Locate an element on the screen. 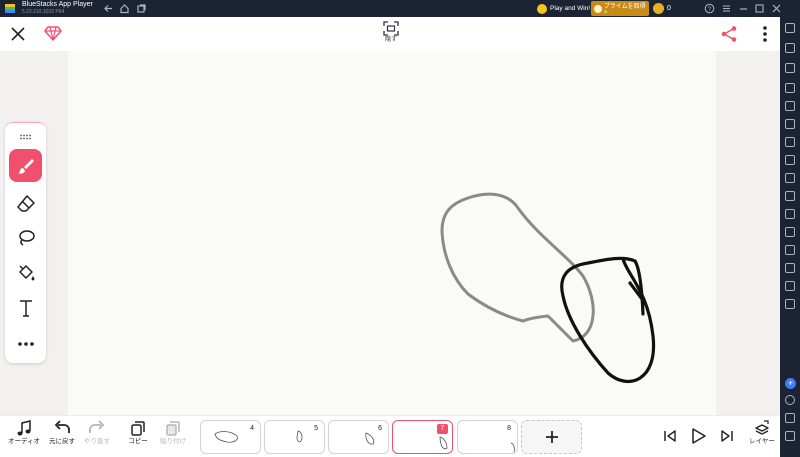 The width and height of the screenshot is (800, 457). plus-icon is located at coordinates (551, 437).